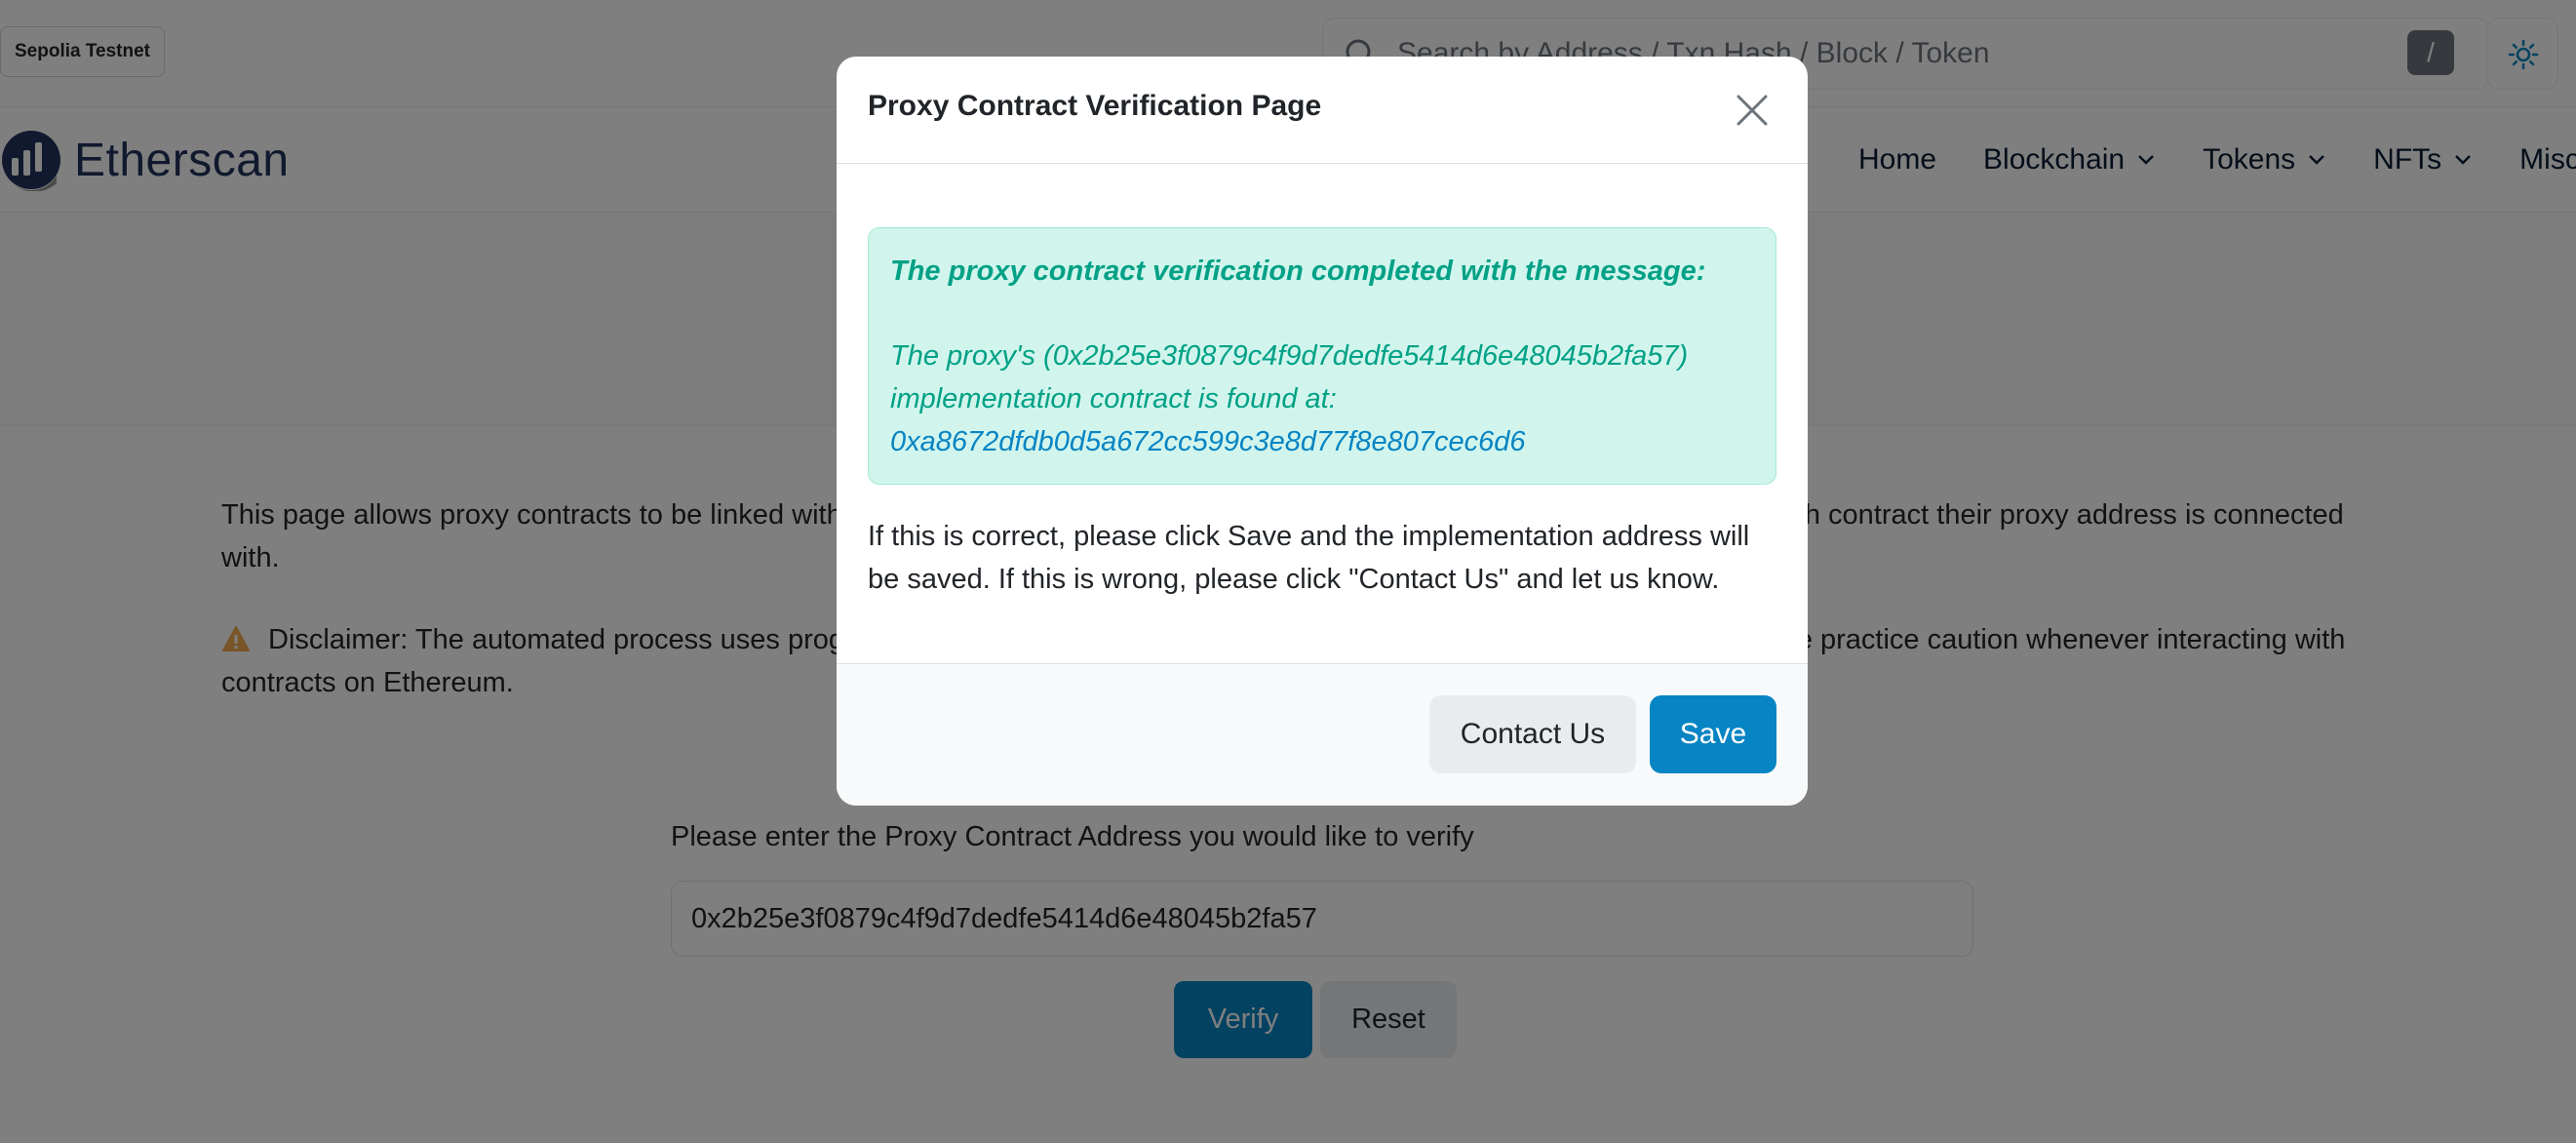 The height and width of the screenshot is (1143, 2576). I want to click on modal-footer: Contact Us Save, so click(1322, 734).